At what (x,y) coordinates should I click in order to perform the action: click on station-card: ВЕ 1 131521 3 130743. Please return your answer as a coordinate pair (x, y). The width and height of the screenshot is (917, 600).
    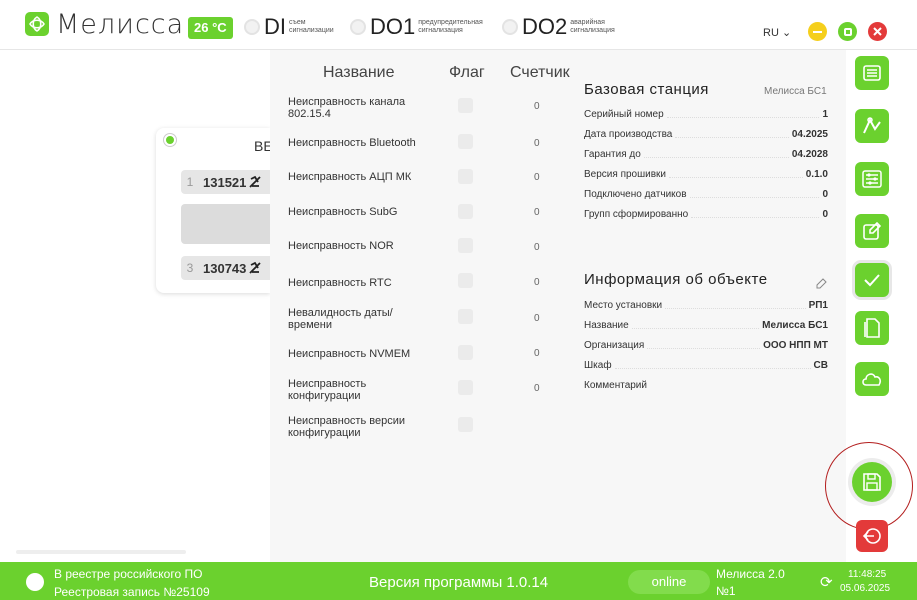
    Looking at the image, I should click on (214, 210).